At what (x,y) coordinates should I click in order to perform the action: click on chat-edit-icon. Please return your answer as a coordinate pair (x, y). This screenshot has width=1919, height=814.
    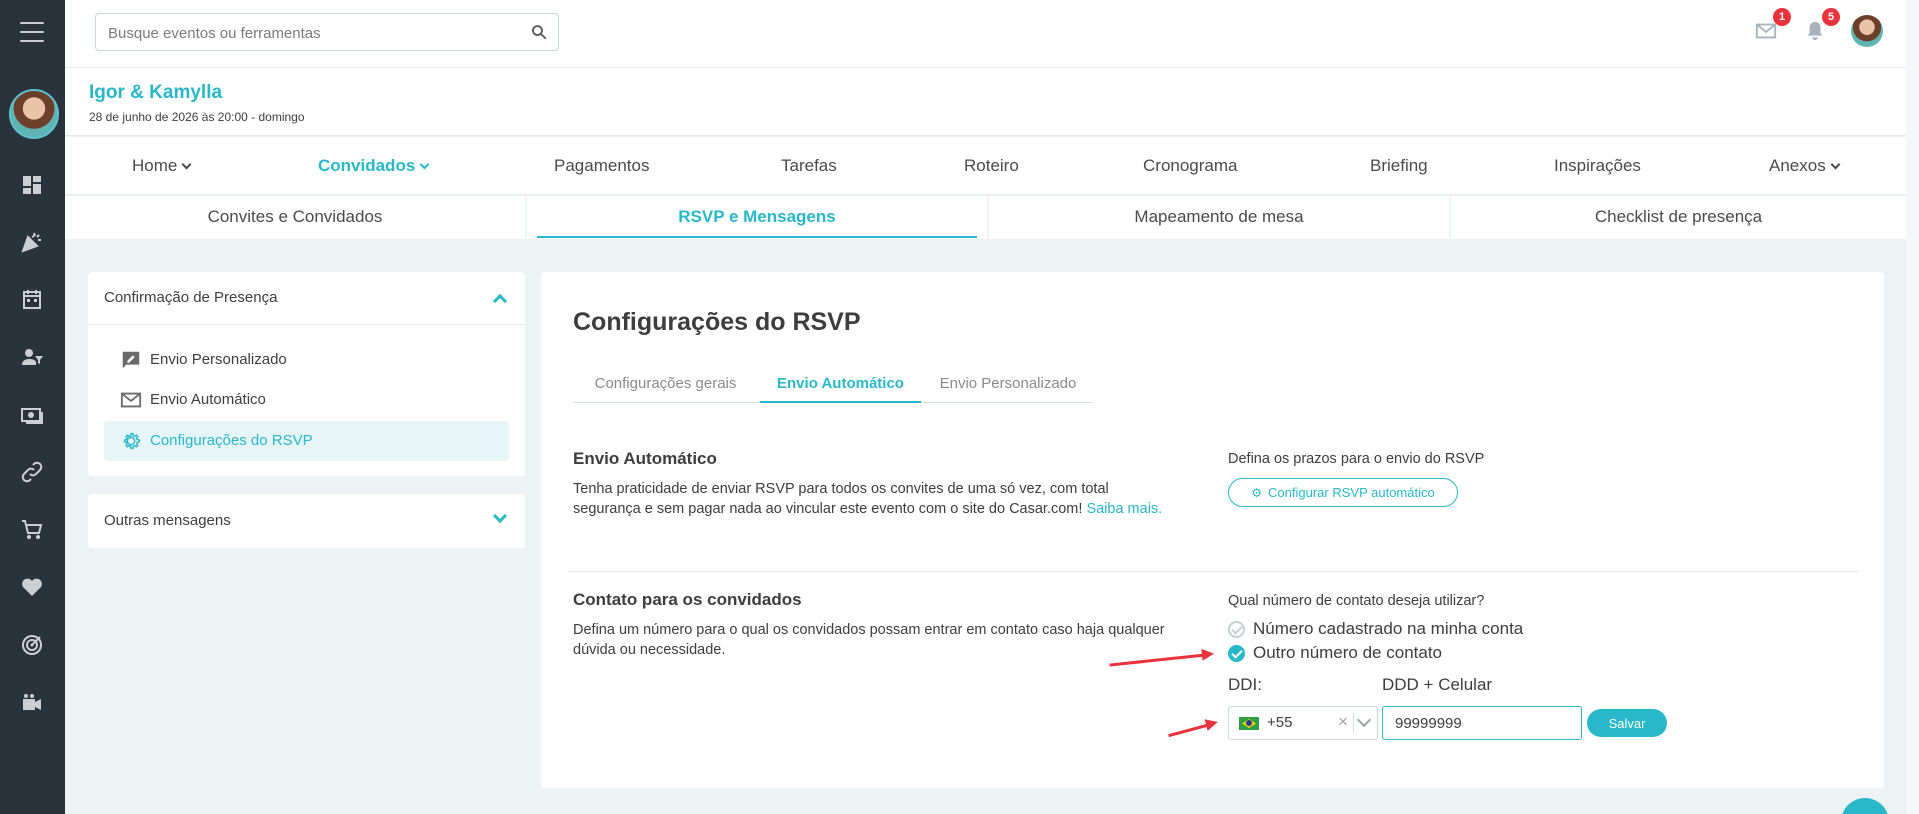
    Looking at the image, I should click on (131, 360).